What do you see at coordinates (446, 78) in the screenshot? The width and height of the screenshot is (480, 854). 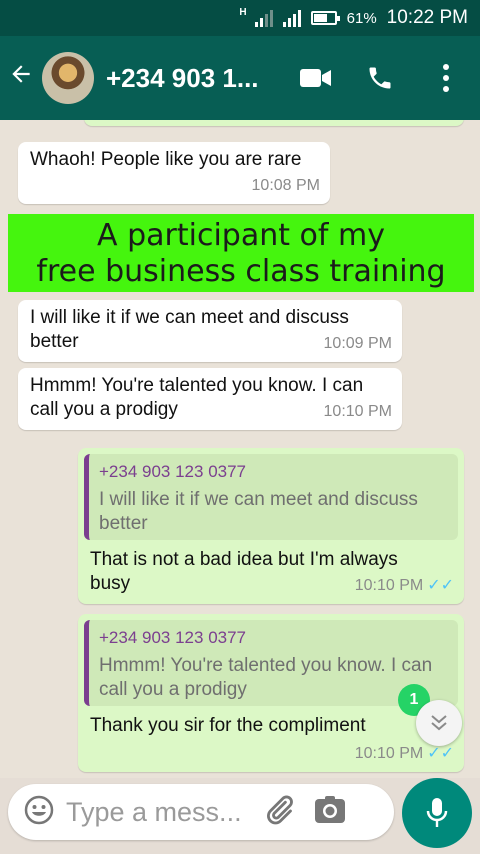 I see `more-options-icon` at bounding box center [446, 78].